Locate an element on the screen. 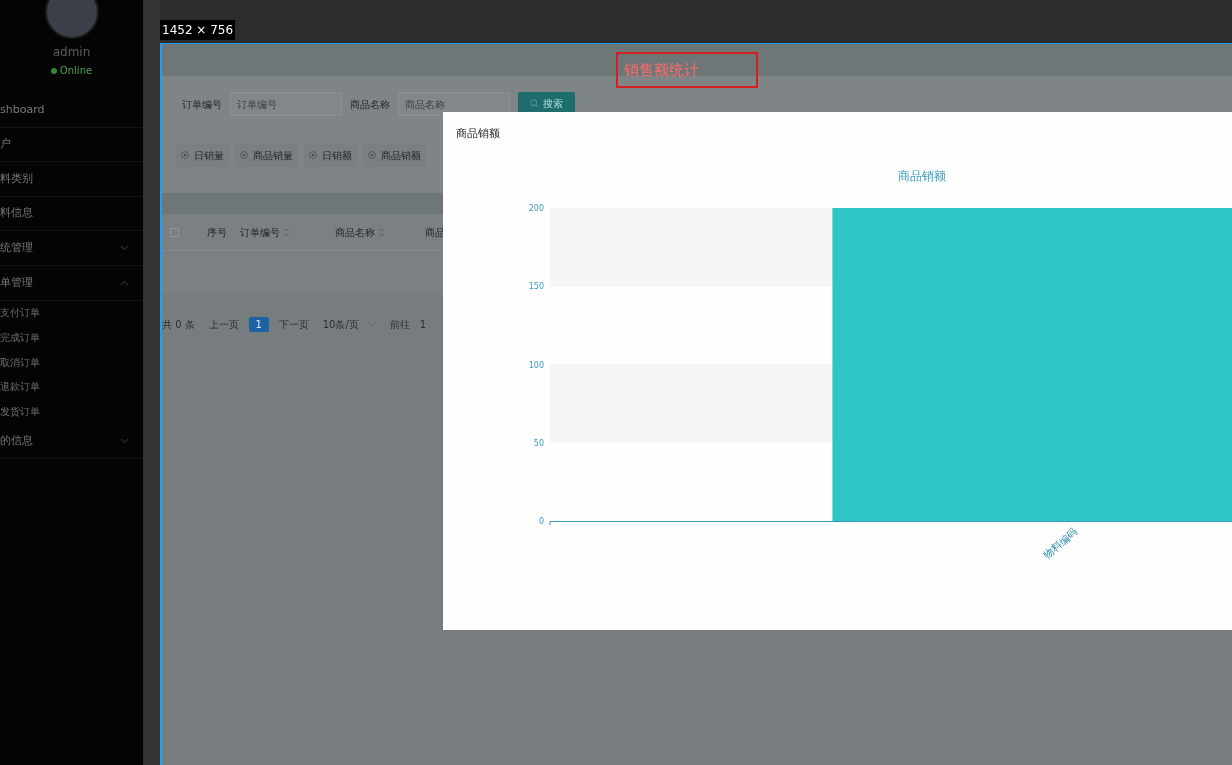  status-text: Online is located at coordinates (76, 71).